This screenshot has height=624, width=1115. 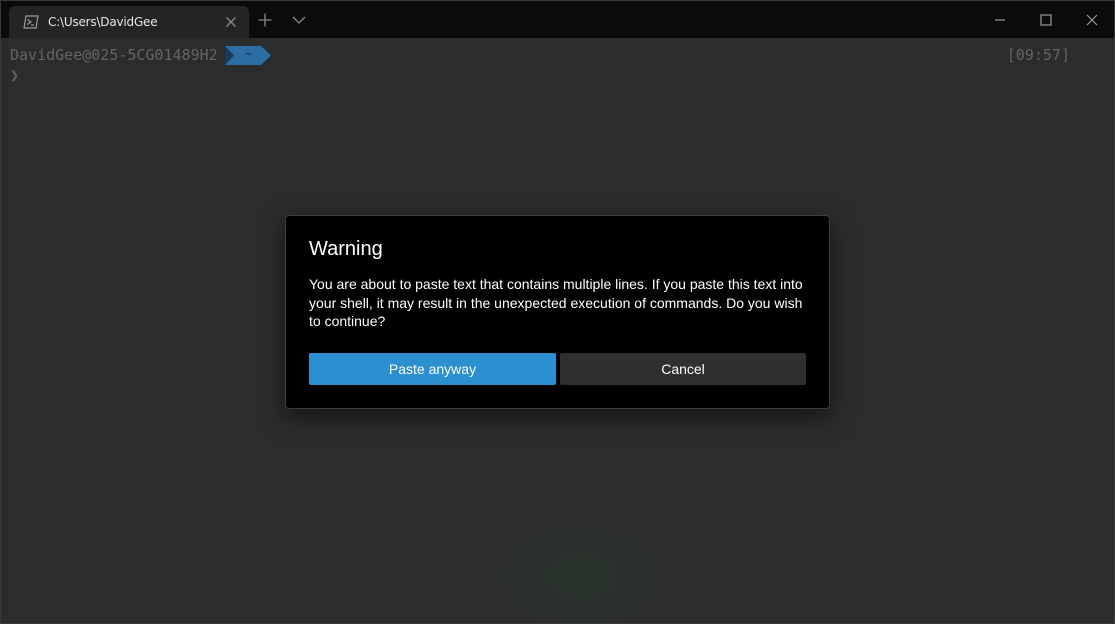 I want to click on tab-powershell: C:\Users\DavidGee, so click(x=129, y=22).